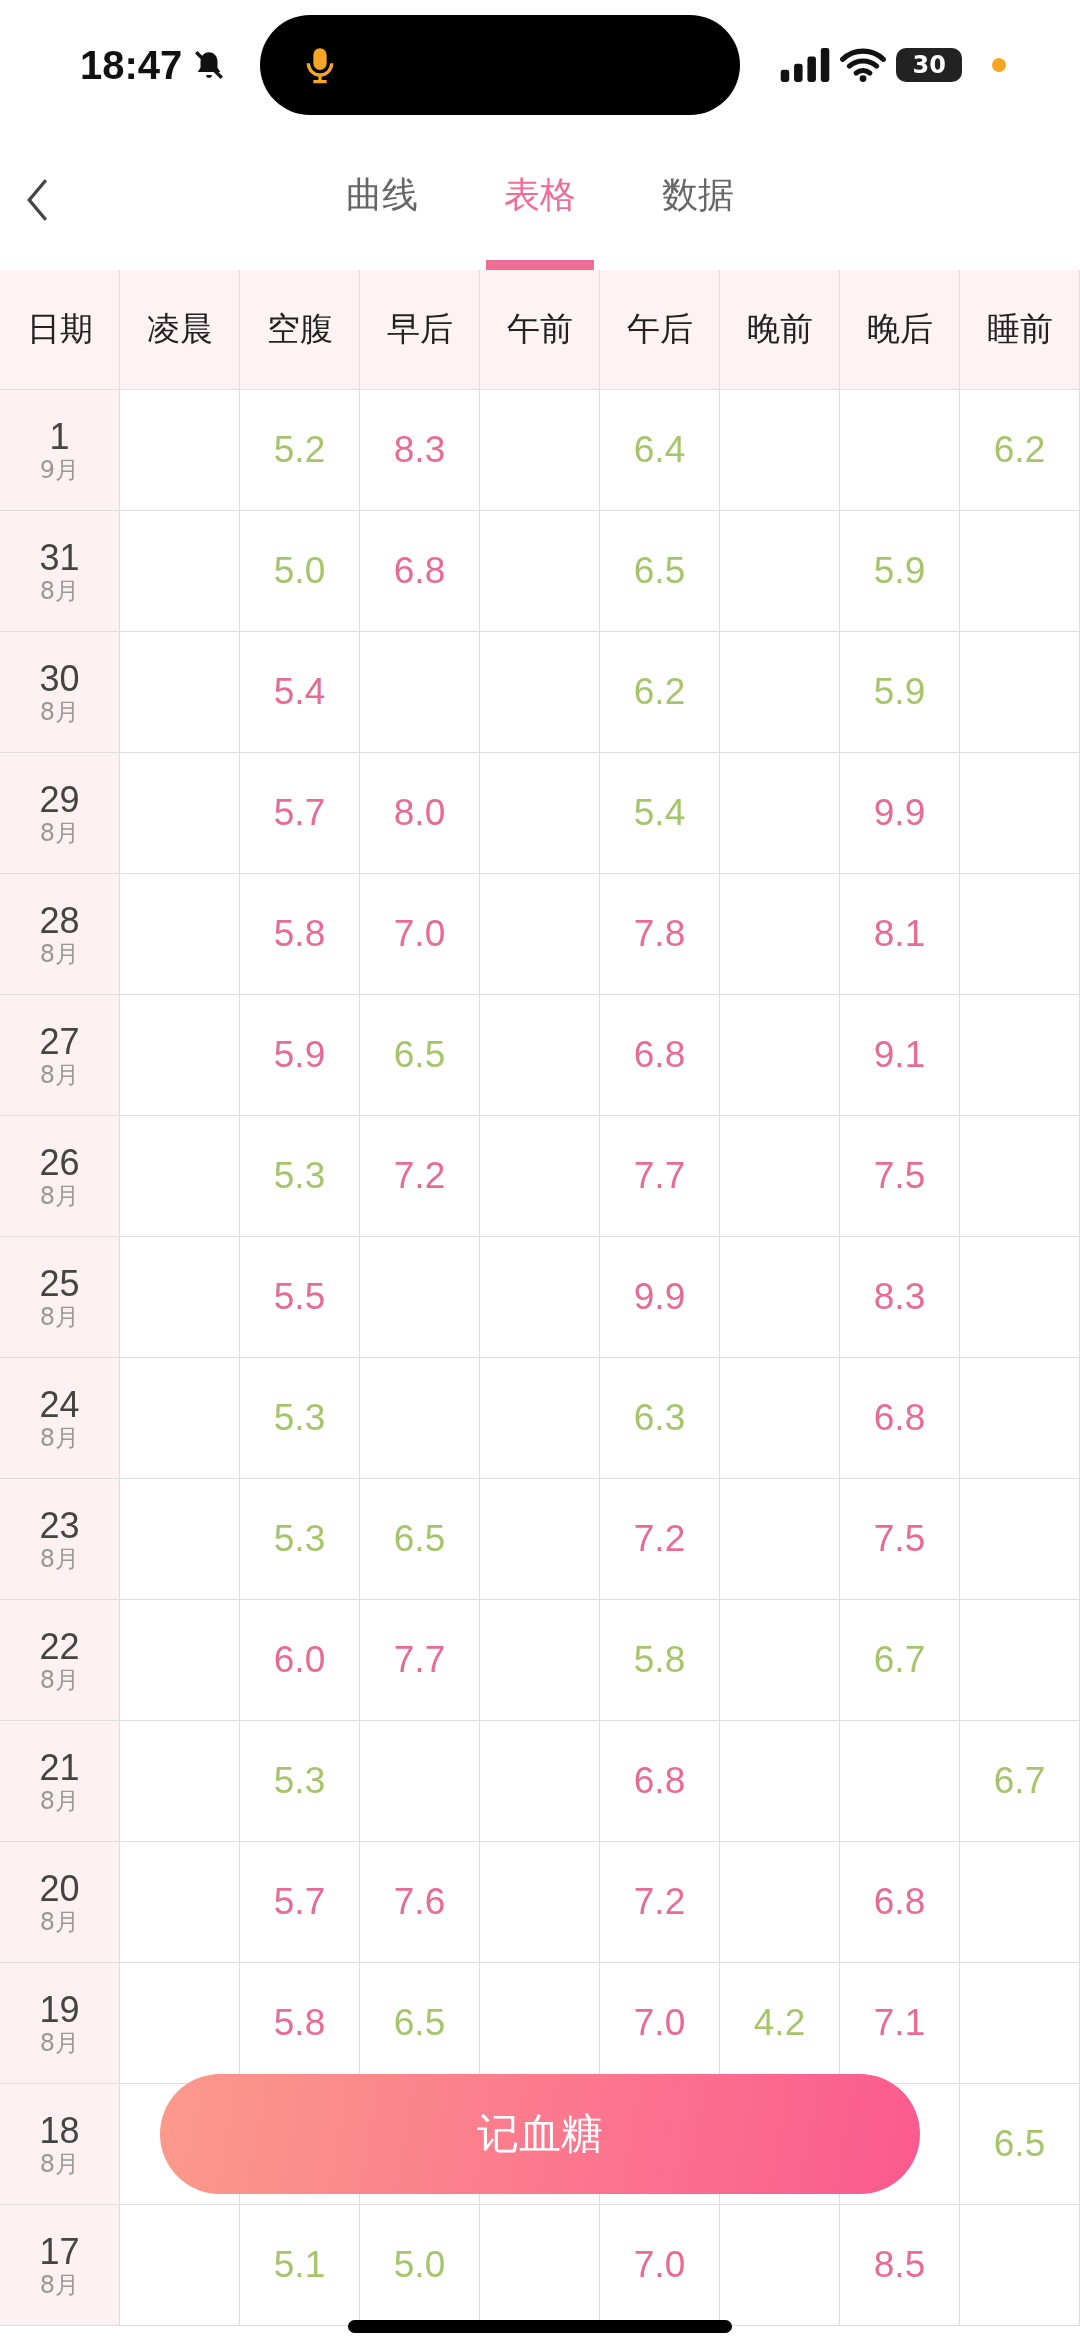 The width and height of the screenshot is (1080, 2341). I want to click on column-header: 凌晨, so click(180, 329).